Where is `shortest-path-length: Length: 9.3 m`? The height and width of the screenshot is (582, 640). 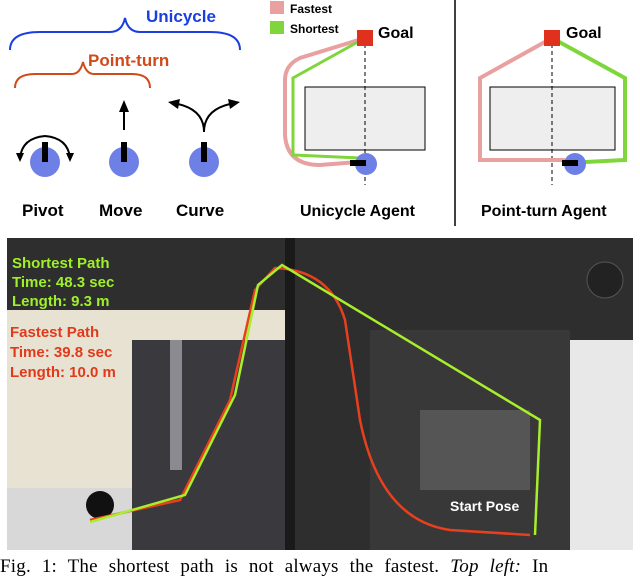 shortest-path-length: Length: 9.3 m is located at coordinates (61, 301).